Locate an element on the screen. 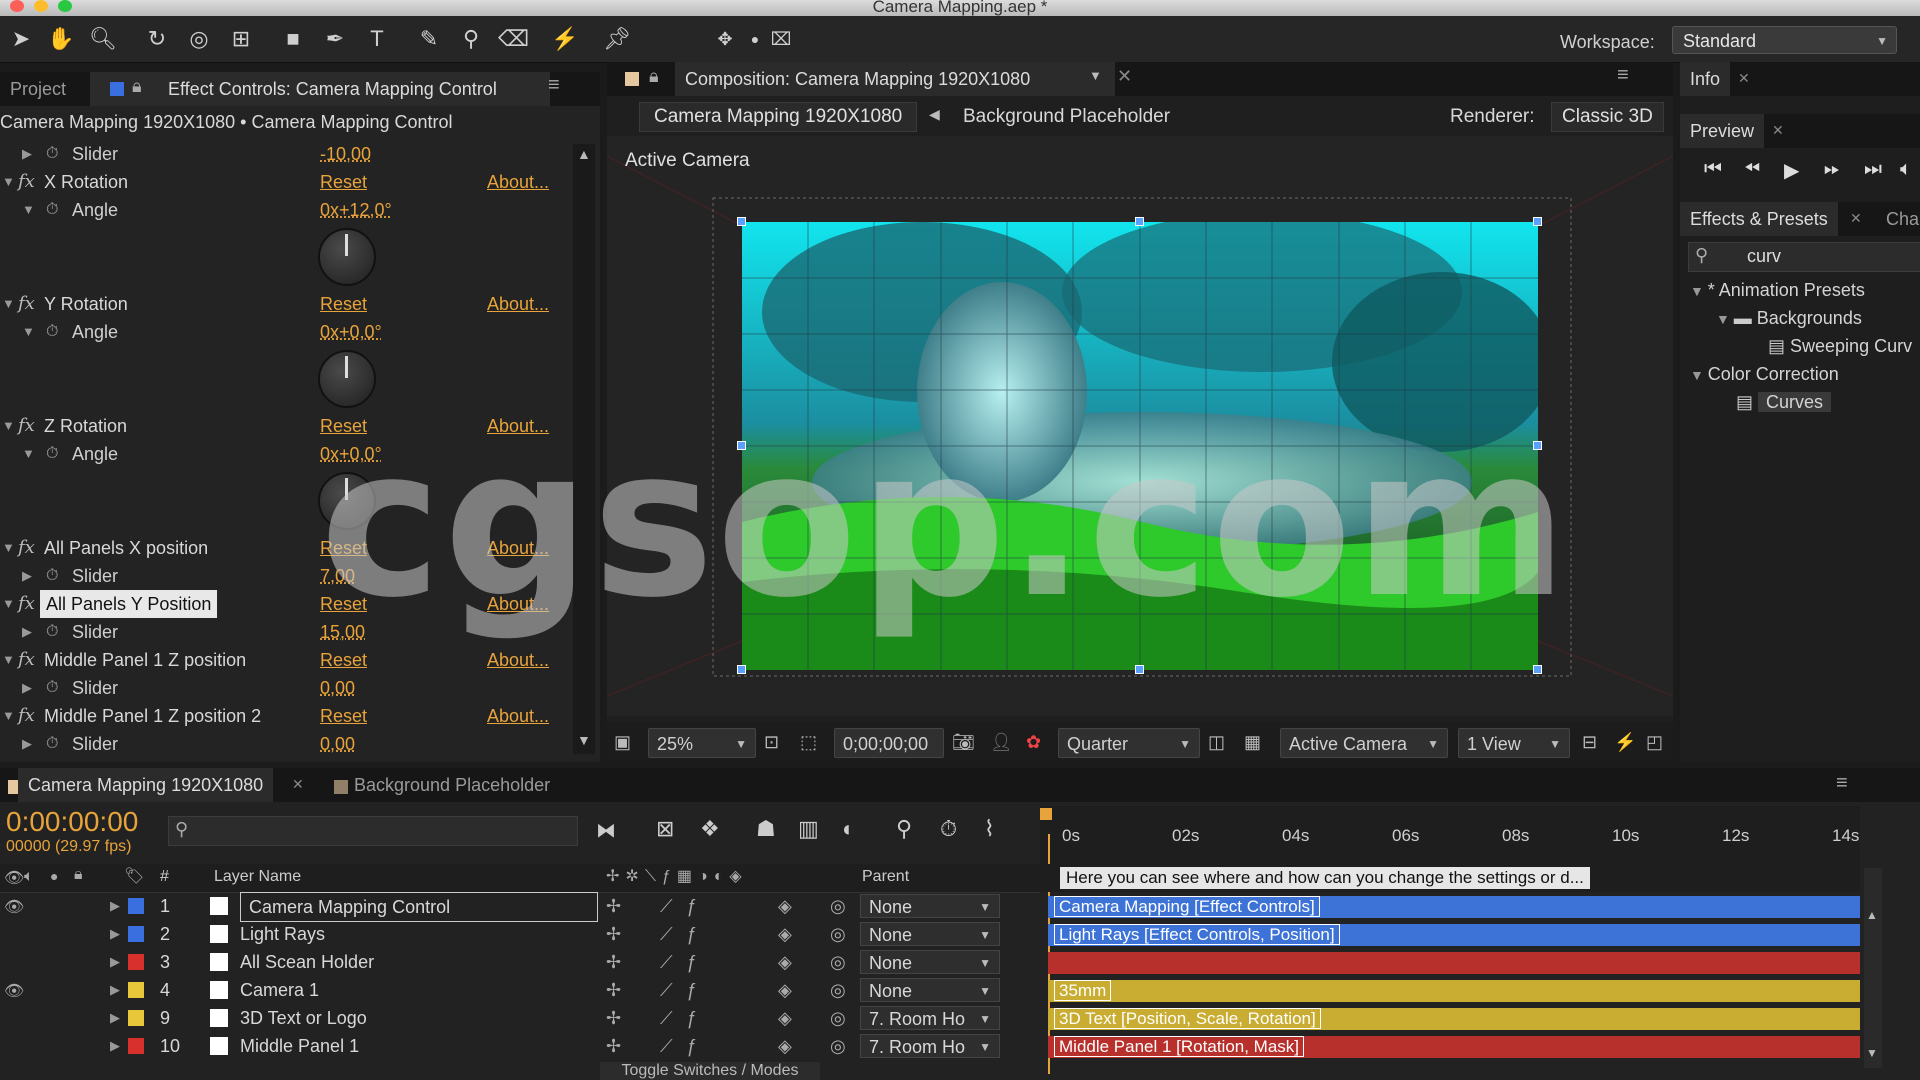 The image size is (1920, 1080). first-frame-icon: ⏮ is located at coordinates (1713, 169).